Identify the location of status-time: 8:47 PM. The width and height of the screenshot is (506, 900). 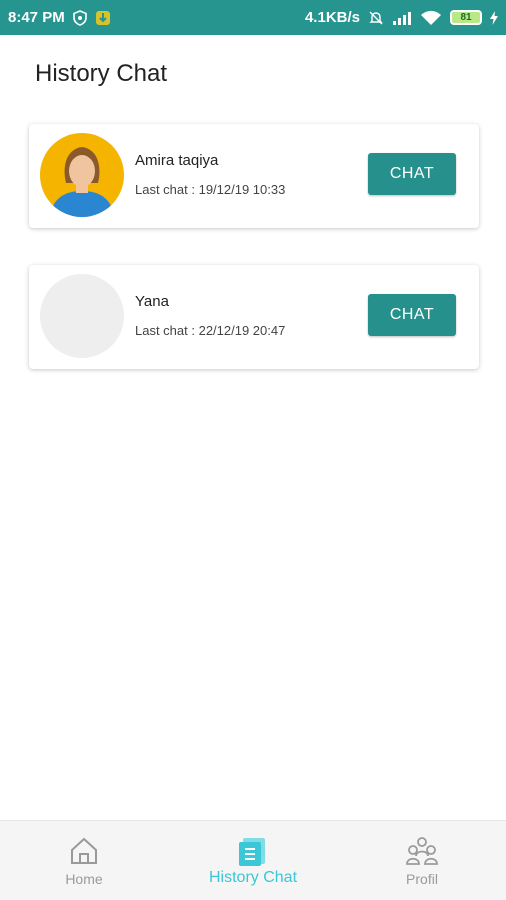
(36, 17).